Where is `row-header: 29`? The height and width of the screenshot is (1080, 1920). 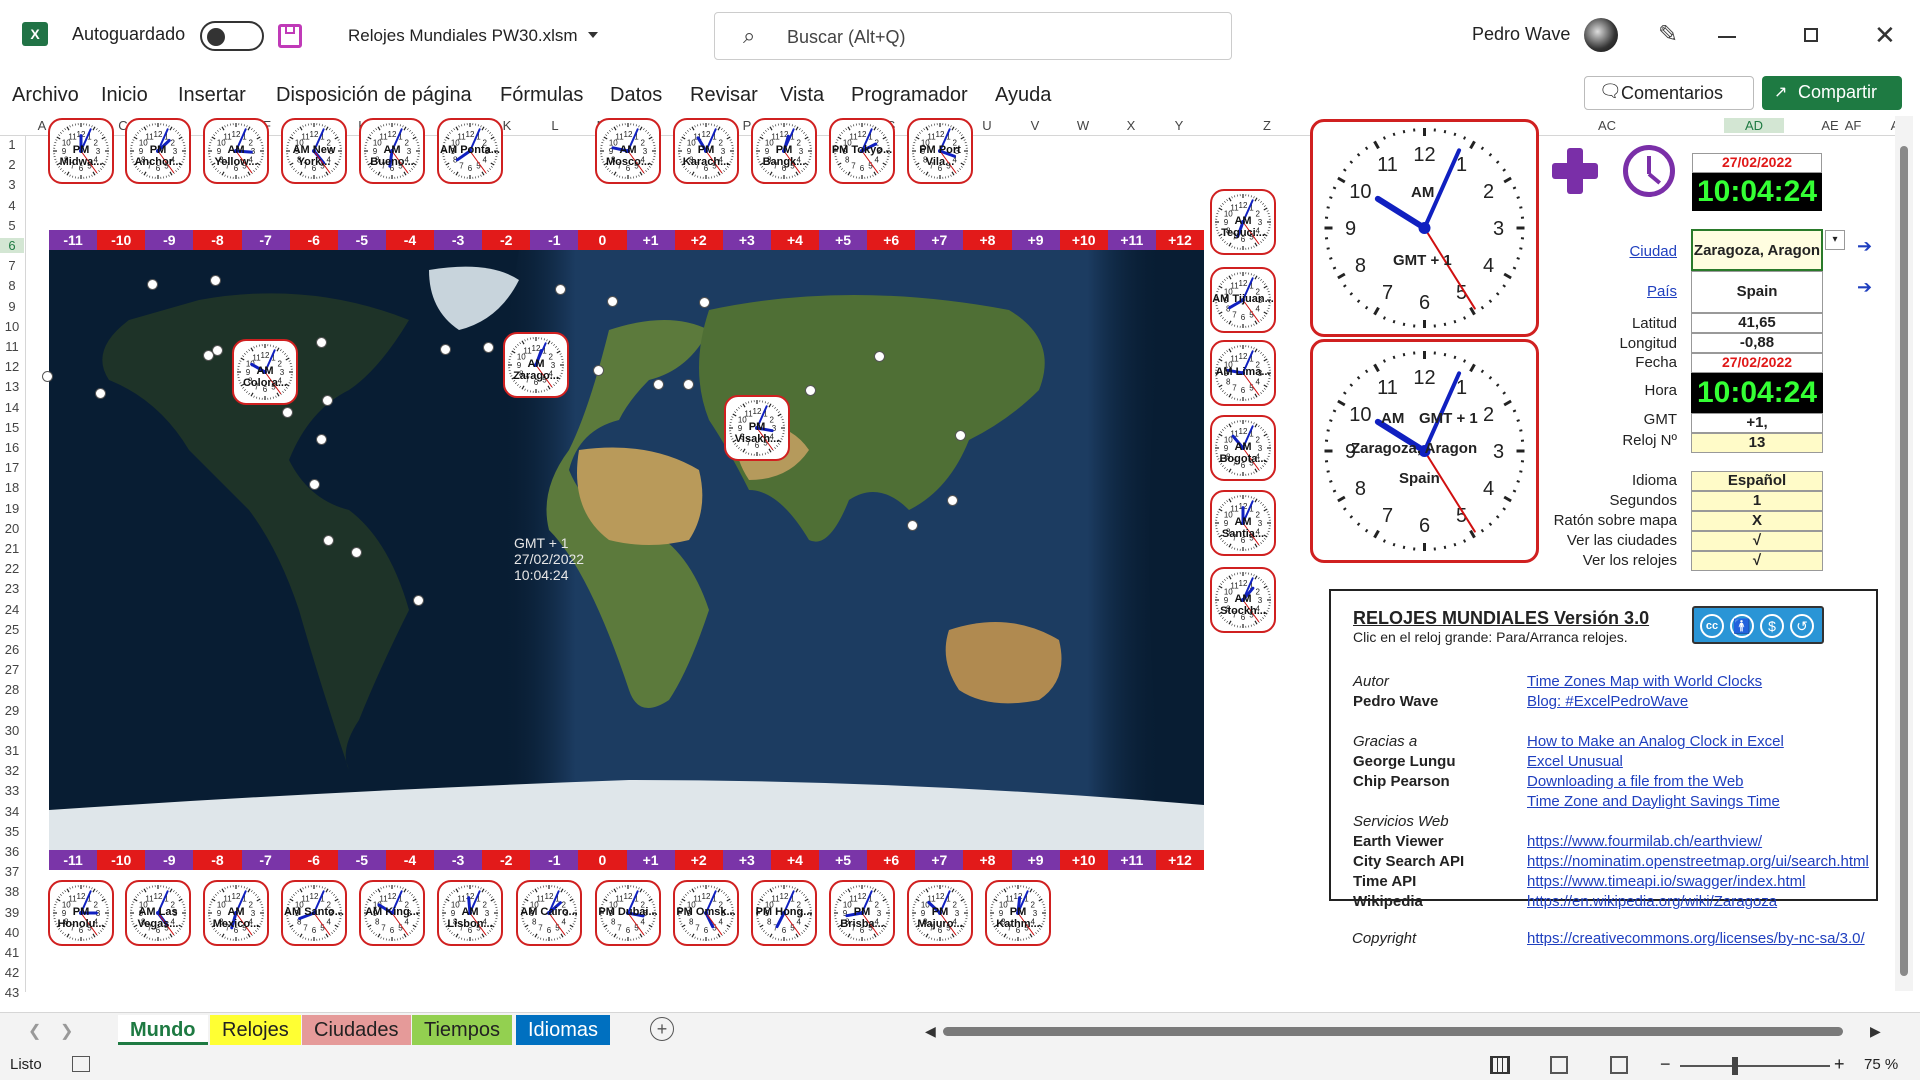
row-header: 29 is located at coordinates (12, 710).